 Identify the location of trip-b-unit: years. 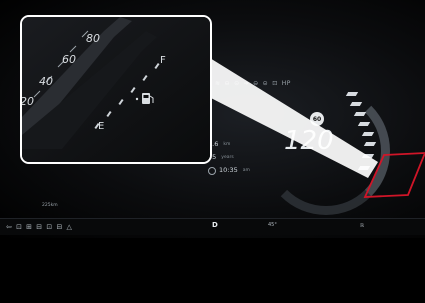
(227, 157).